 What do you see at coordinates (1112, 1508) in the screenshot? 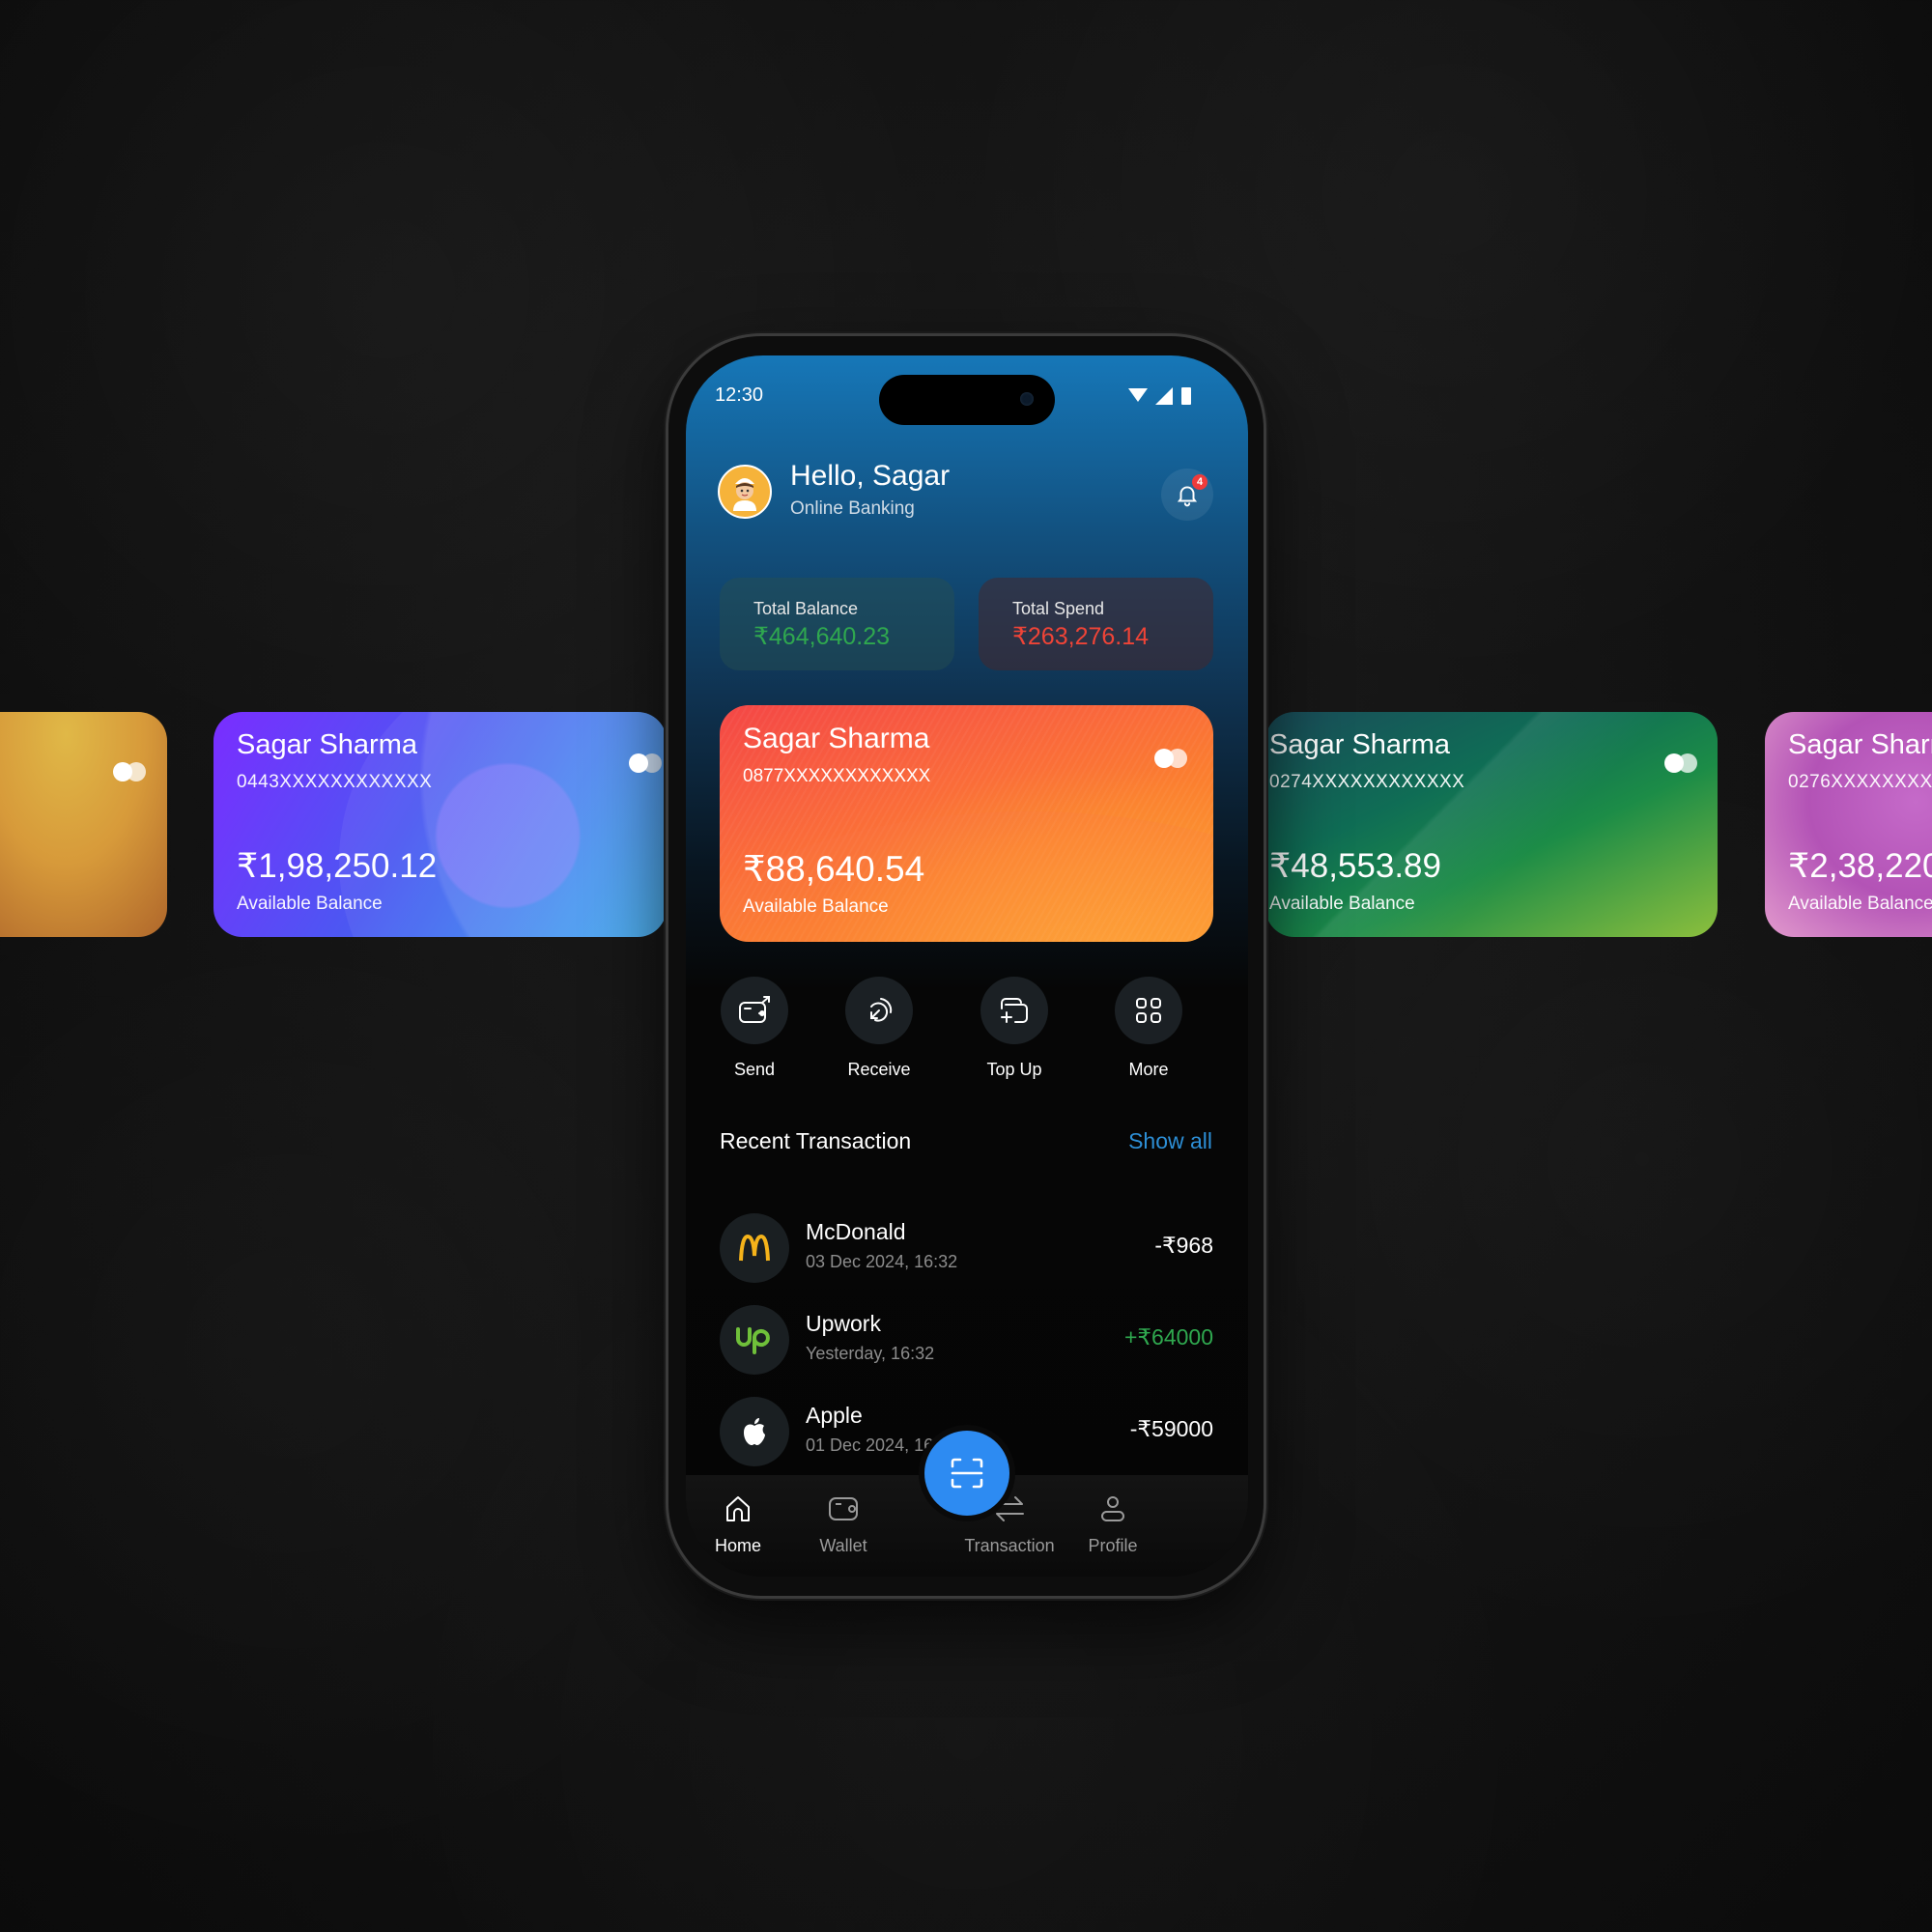
I see `profile-icon` at bounding box center [1112, 1508].